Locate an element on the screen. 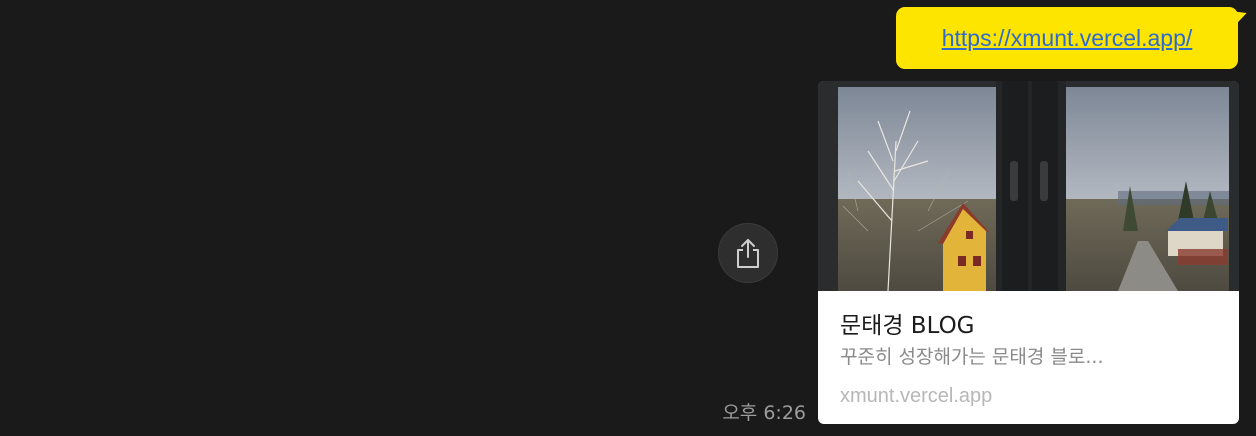 Image resolution: width=1256 pixels, height=436 pixels. message-bubble: https://xmunt.vercel.app/ is located at coordinates (1067, 38).